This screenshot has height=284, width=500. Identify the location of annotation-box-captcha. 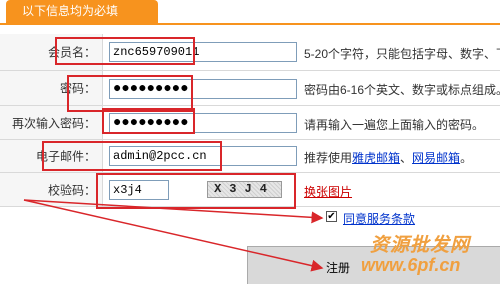
(196, 191).